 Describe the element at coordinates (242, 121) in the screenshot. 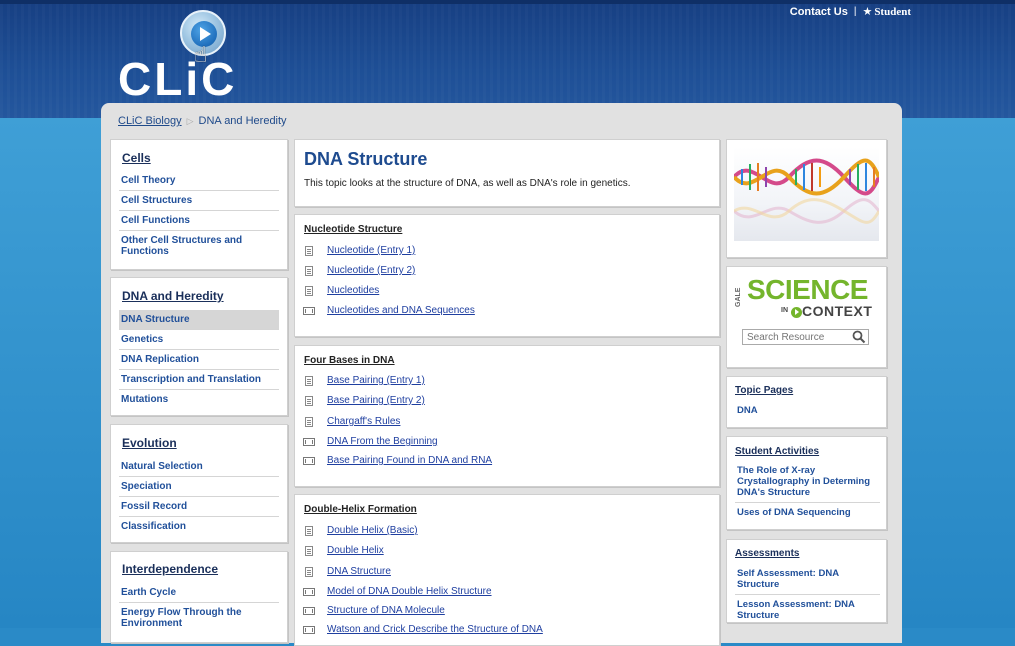

I see `breadcrumb-current: DNA and Heredity` at that location.